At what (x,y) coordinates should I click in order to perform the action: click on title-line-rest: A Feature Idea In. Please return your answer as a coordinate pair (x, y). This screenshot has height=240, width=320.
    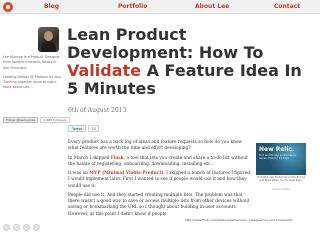
    Looking at the image, I should click on (221, 70).